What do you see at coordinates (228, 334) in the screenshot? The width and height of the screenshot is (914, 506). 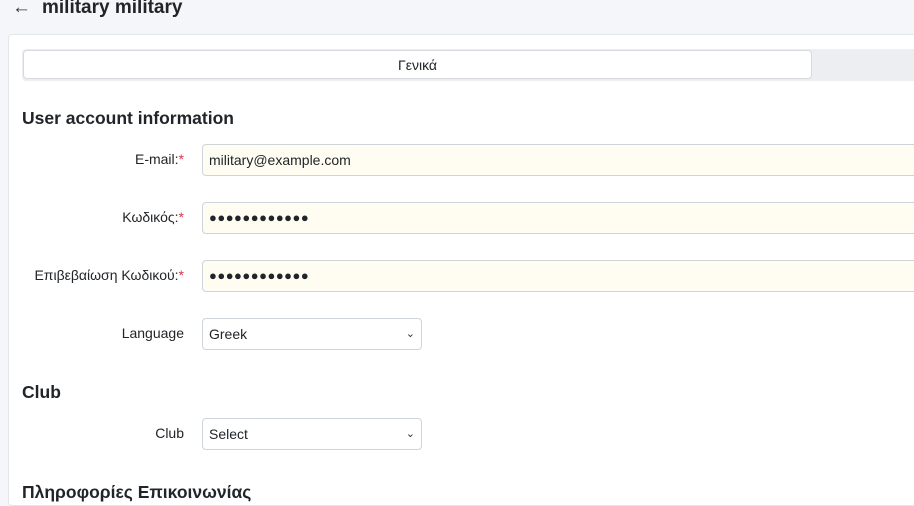 I see `language-select-value: Greek` at bounding box center [228, 334].